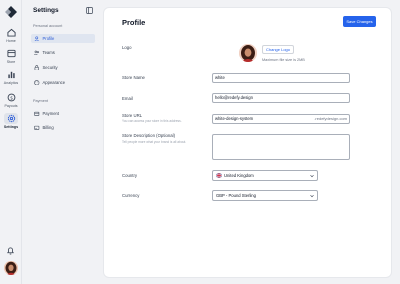  Describe the element at coordinates (281, 147) in the screenshot. I see `description-textarea` at that location.